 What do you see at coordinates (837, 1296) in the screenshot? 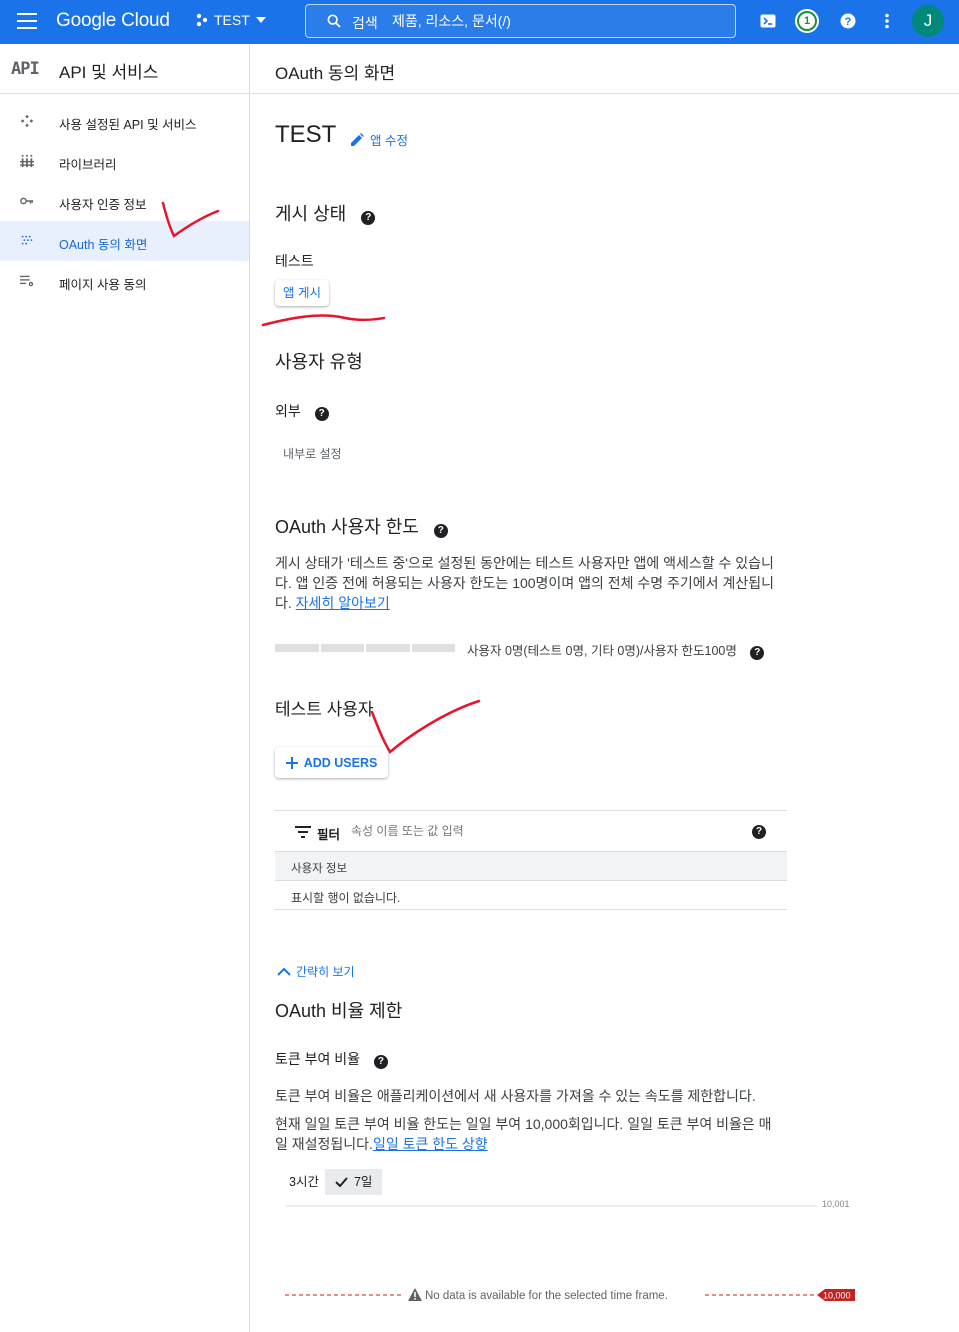
I see `threshold-label: 10,000` at bounding box center [837, 1296].